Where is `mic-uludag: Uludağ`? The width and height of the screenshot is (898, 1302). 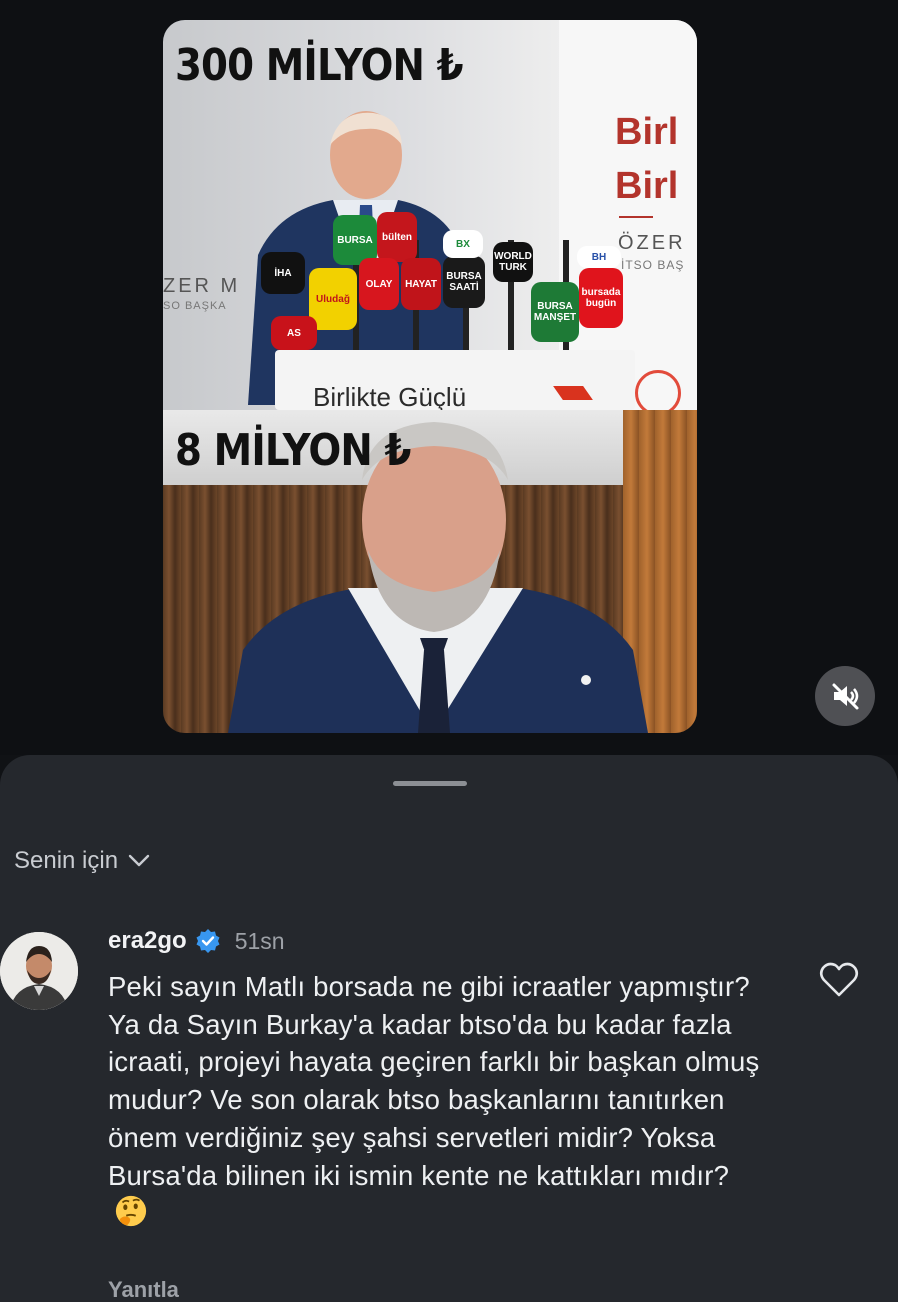
mic-uludag: Uludağ is located at coordinates (333, 299).